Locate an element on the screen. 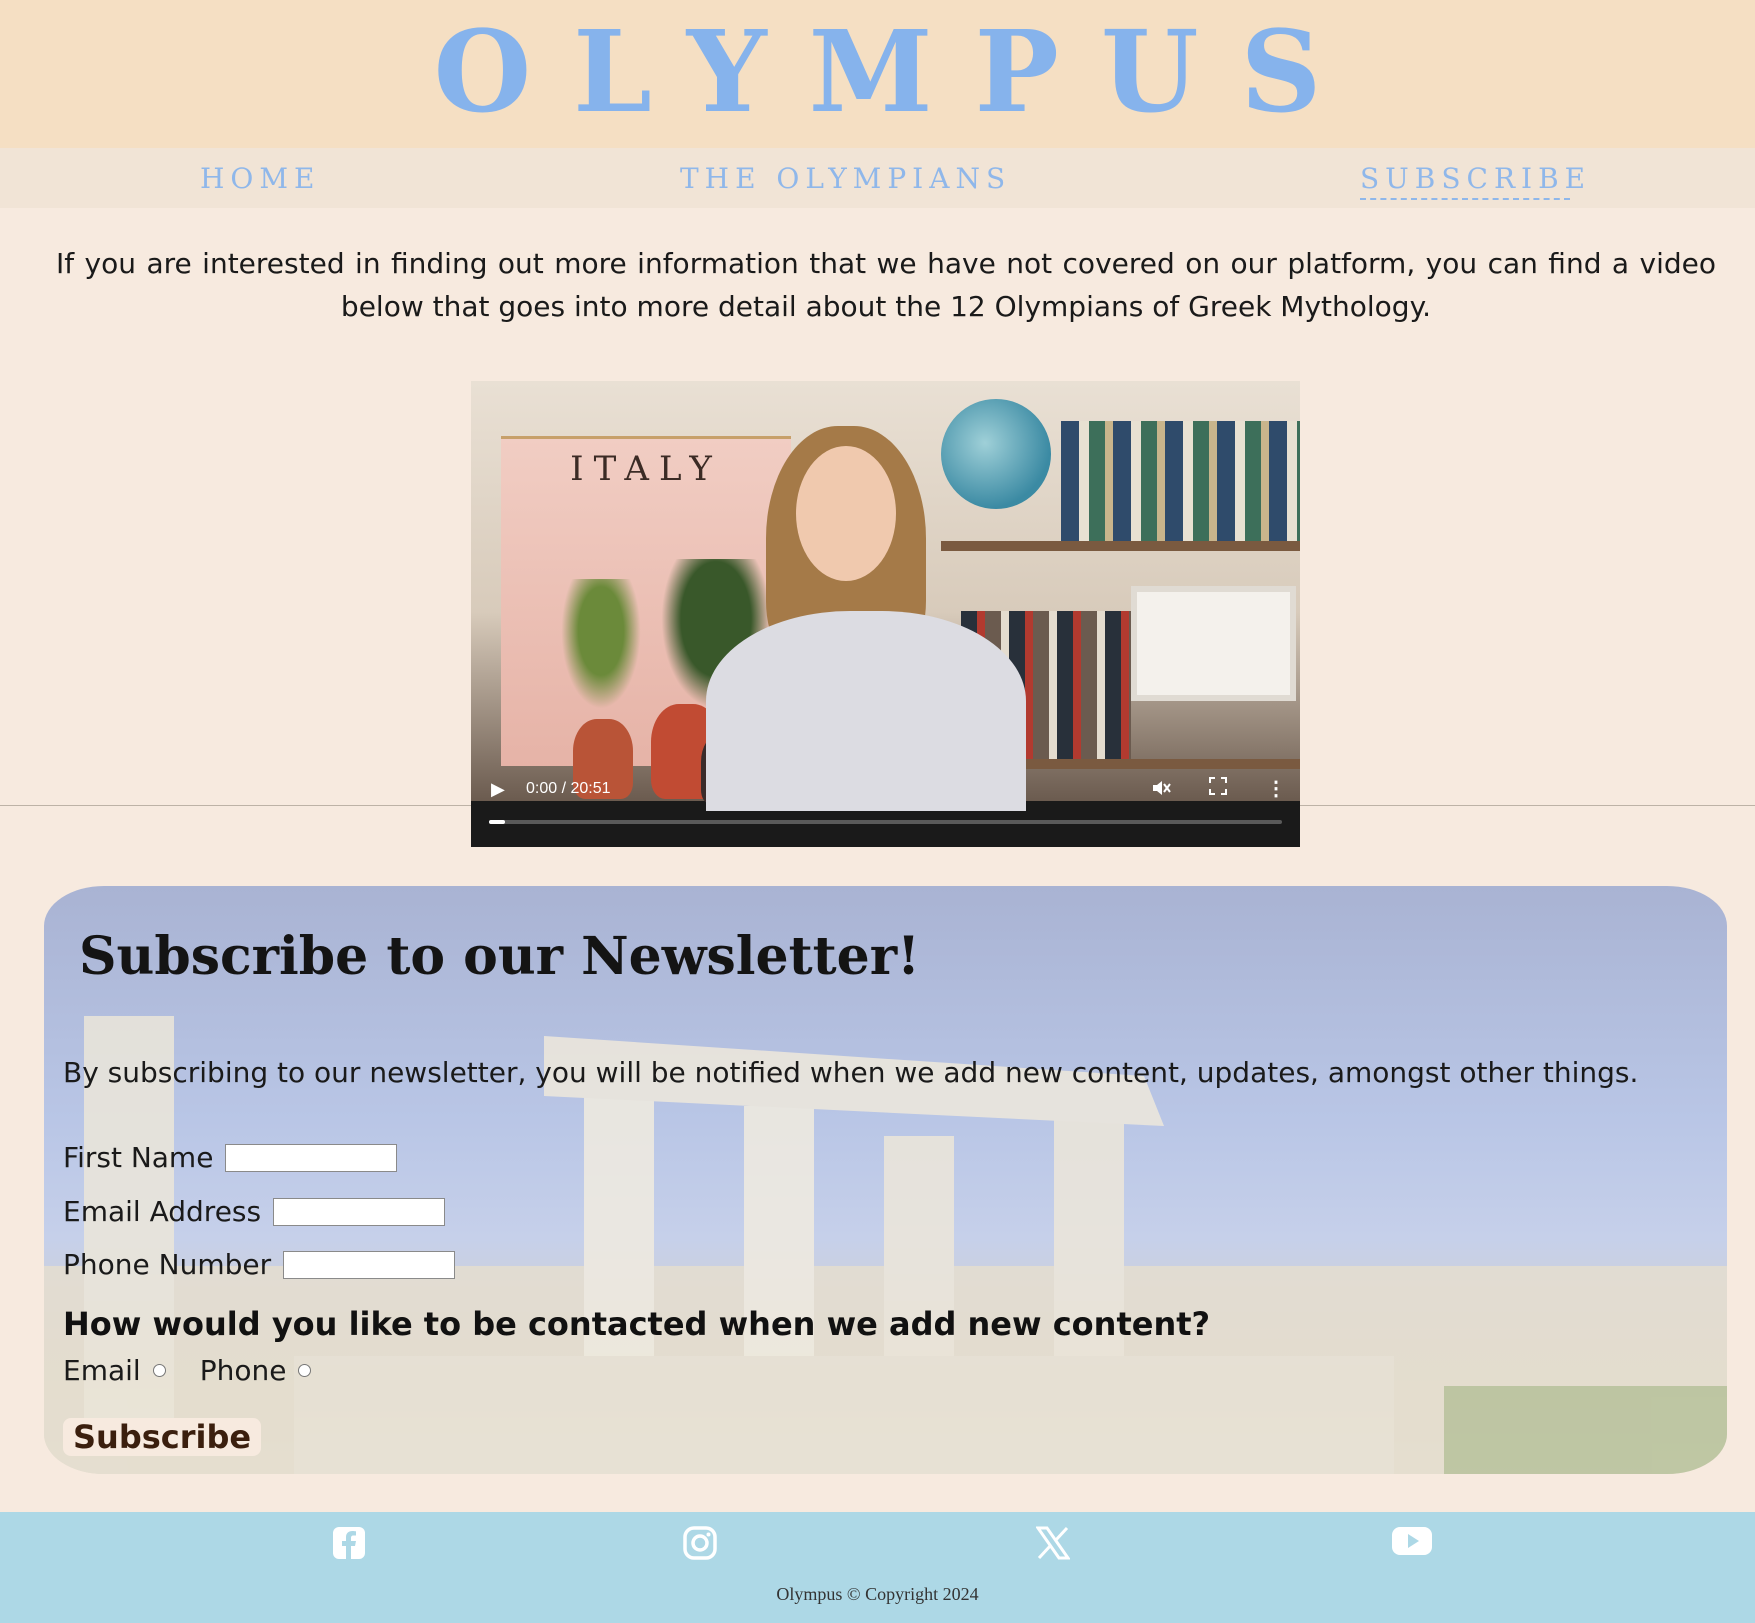  contact-options: Email Phone is located at coordinates (204, 1370).